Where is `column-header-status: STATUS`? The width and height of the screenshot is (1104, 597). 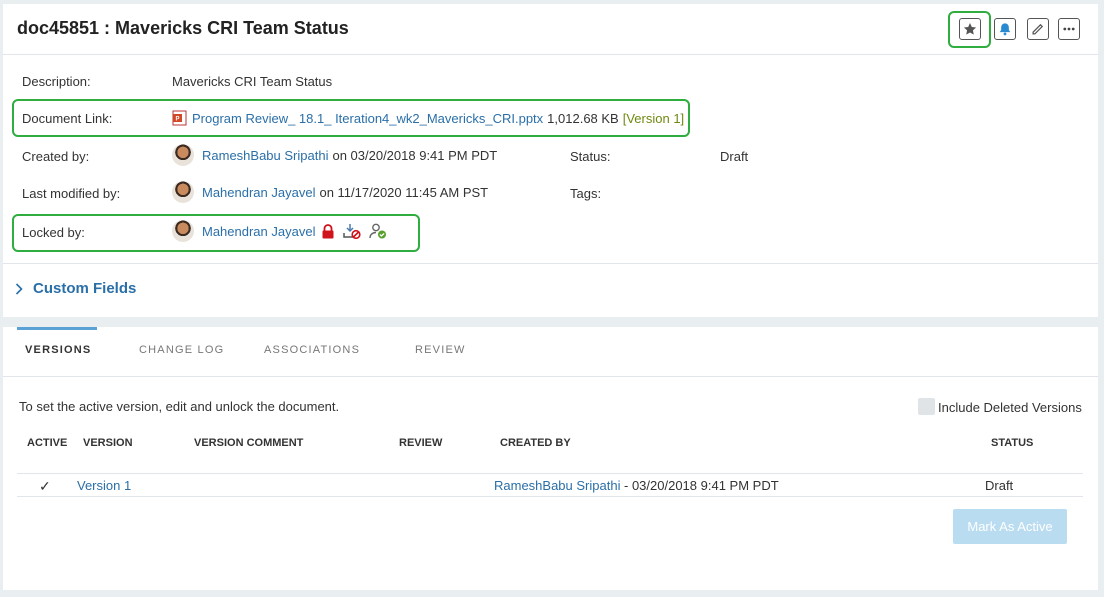 column-header-status: STATUS is located at coordinates (1012, 443).